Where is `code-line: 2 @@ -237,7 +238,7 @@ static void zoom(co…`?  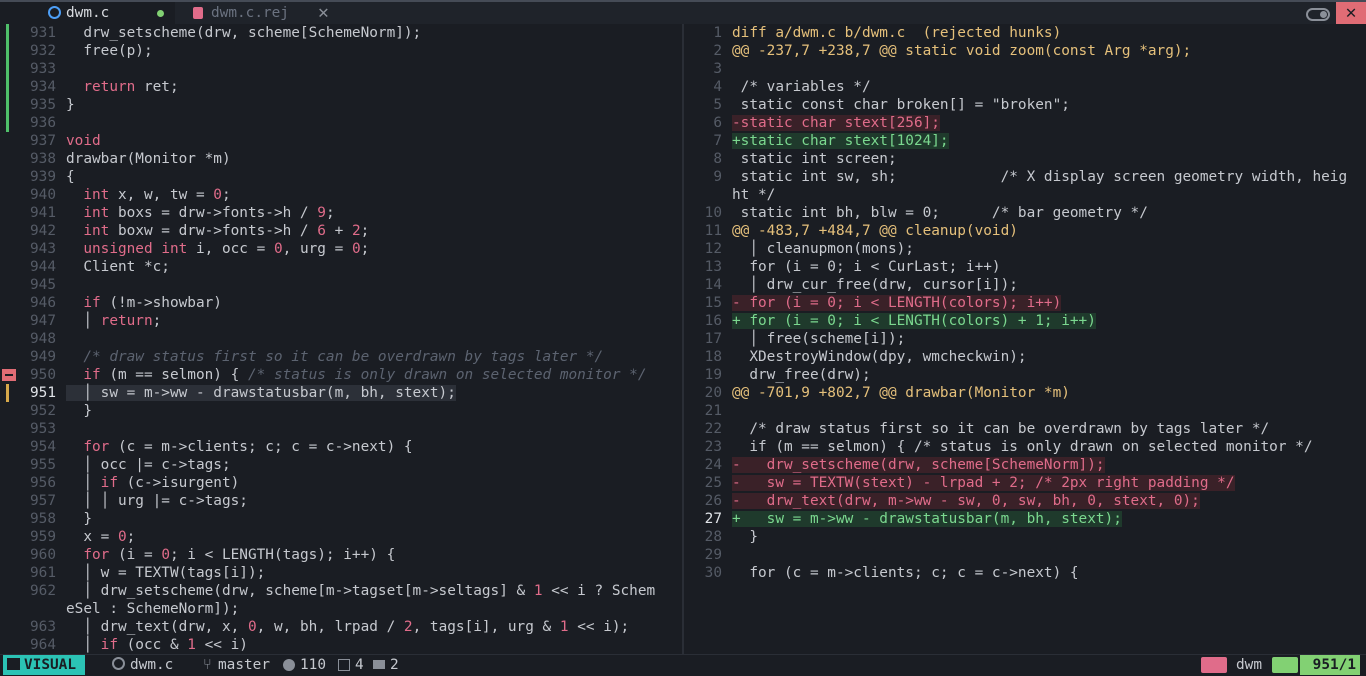 code-line: 2 @@ -237,7 +238,7 @@ static void zoom(co… is located at coordinates (1025, 51).